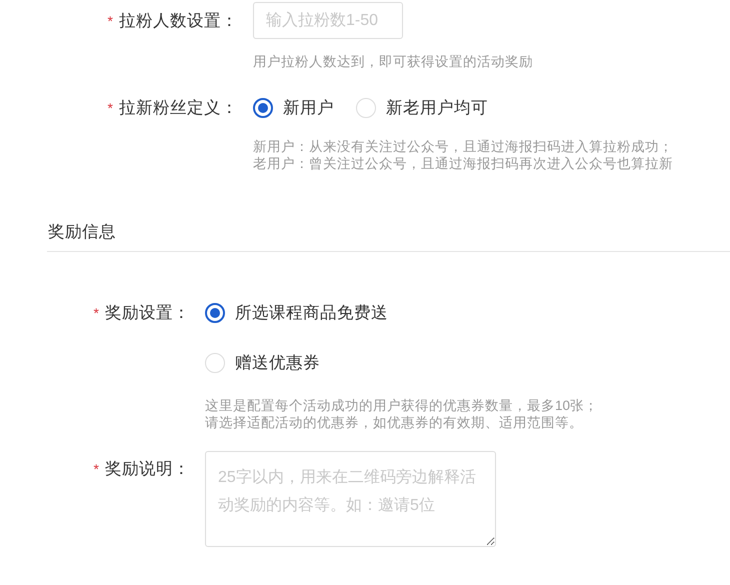 The image size is (730, 585). What do you see at coordinates (82, 232) in the screenshot?
I see `section-title: 奖励信息` at bounding box center [82, 232].